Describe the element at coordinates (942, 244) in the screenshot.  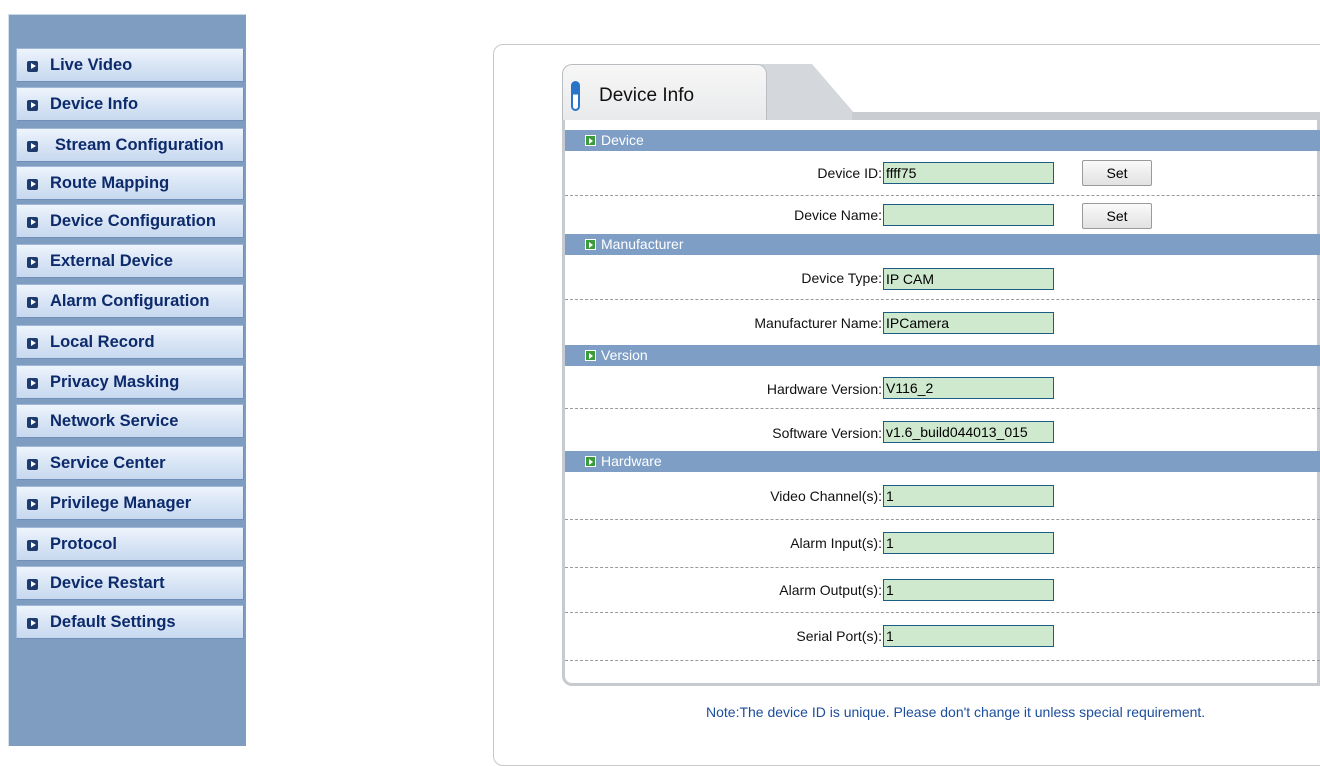
I see `section-header-manufacturer: Manufacturer` at that location.